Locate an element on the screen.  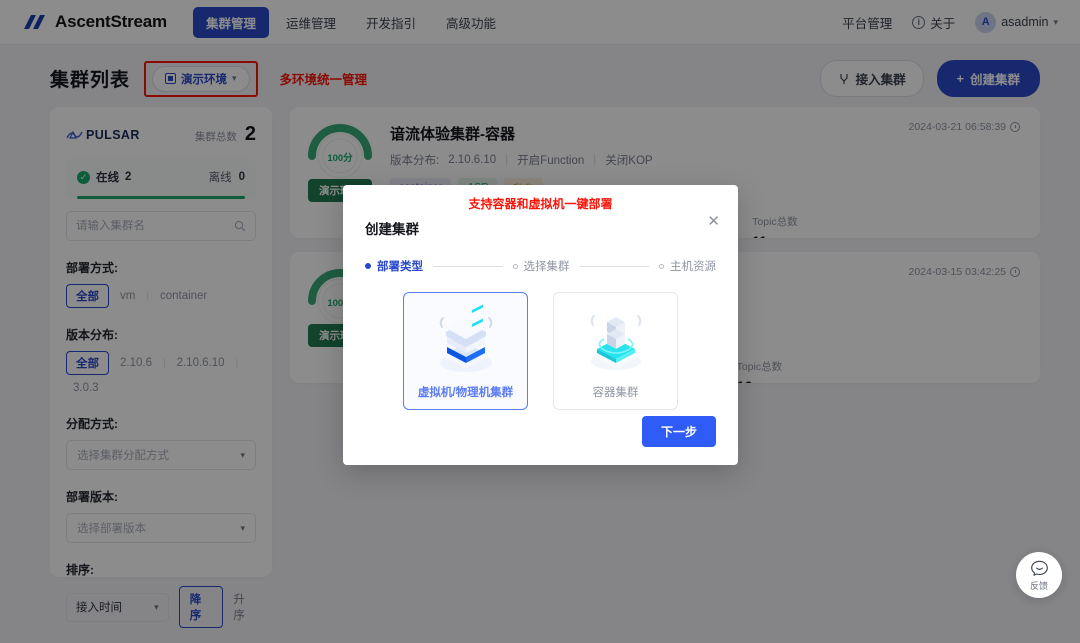
option-vm-cluster: 虚拟机/物理机集群 is located at coordinates (465, 351).